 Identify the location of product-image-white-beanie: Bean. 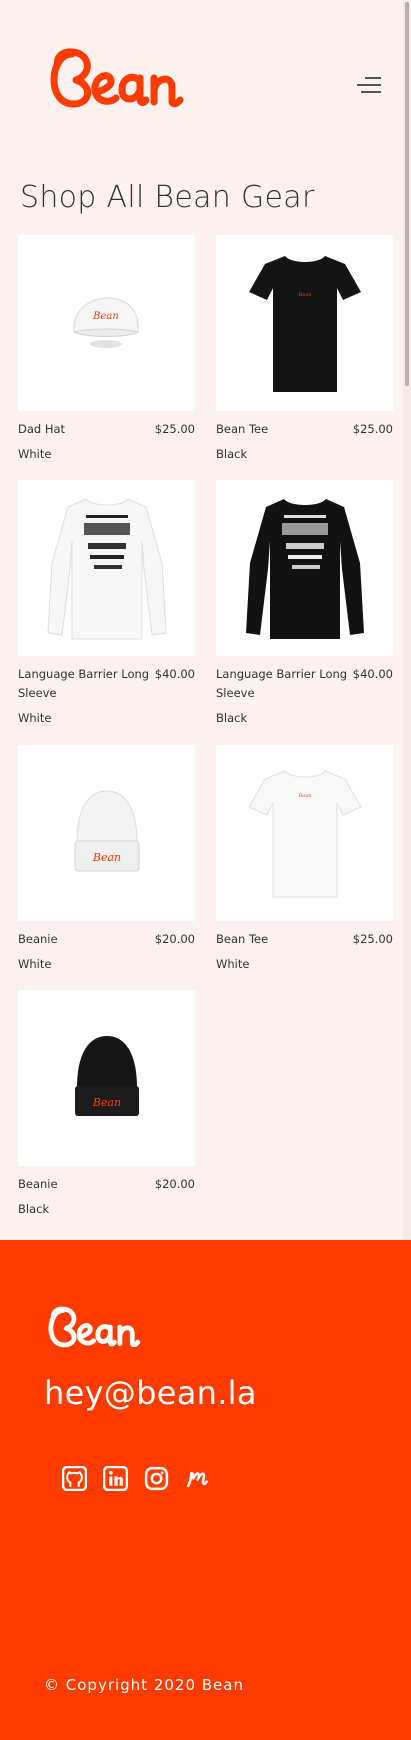
(106, 833).